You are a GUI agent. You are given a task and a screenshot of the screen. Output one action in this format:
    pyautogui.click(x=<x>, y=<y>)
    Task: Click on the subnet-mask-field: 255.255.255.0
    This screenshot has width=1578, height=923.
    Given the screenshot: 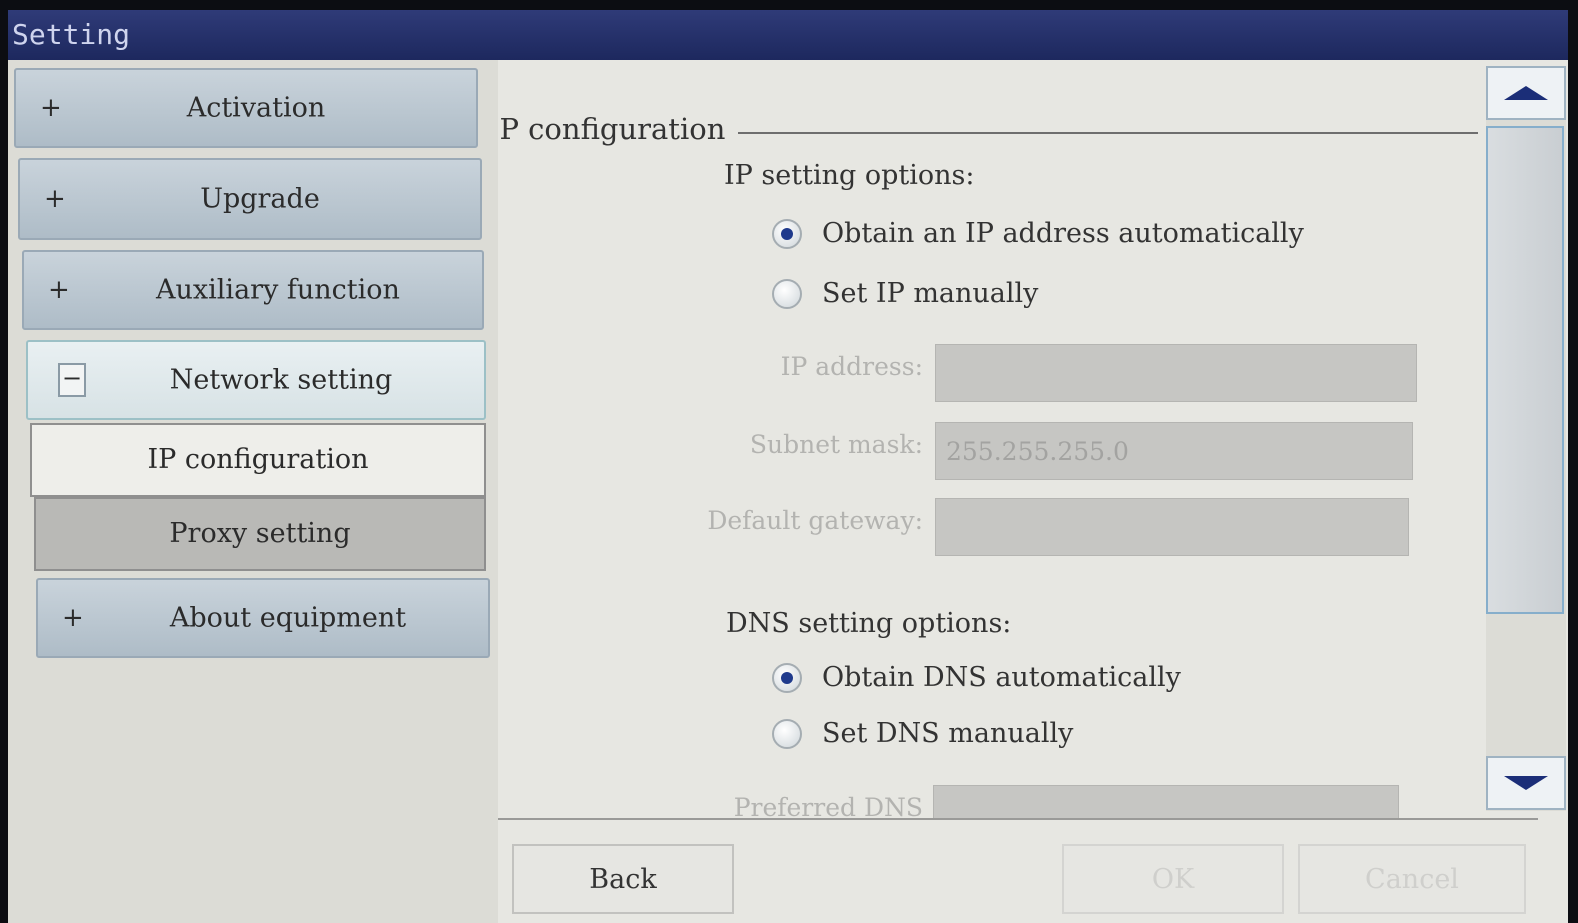 What is the action you would take?
    pyautogui.click(x=1174, y=451)
    